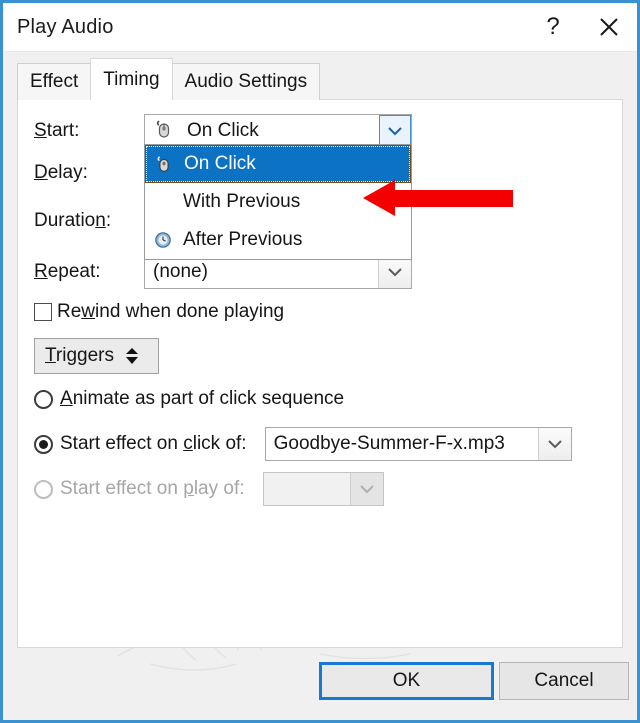 This screenshot has height=723, width=640. What do you see at coordinates (553, 27) in the screenshot?
I see `help-icon: ?` at bounding box center [553, 27].